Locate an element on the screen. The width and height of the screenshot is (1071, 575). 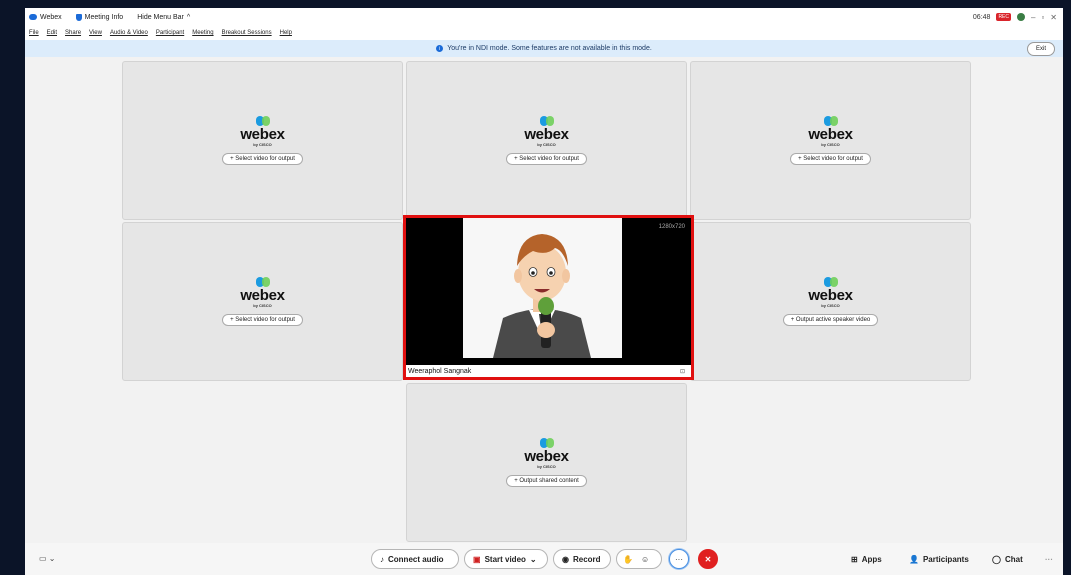
close-button: ✕ is located at coordinates (1053, 17).